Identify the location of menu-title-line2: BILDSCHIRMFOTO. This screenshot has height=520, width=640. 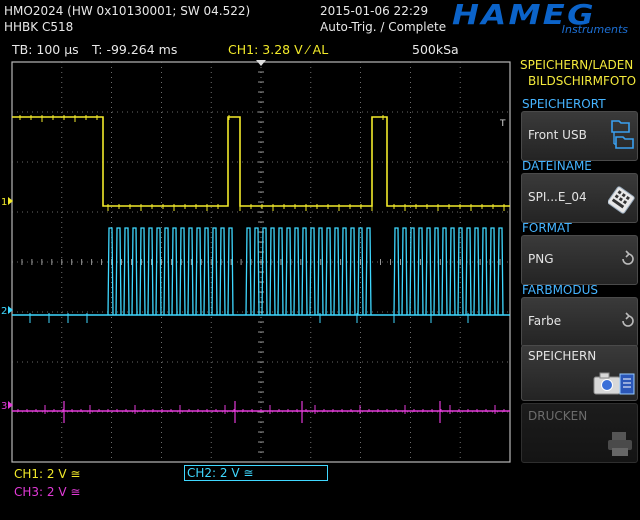
(582, 81).